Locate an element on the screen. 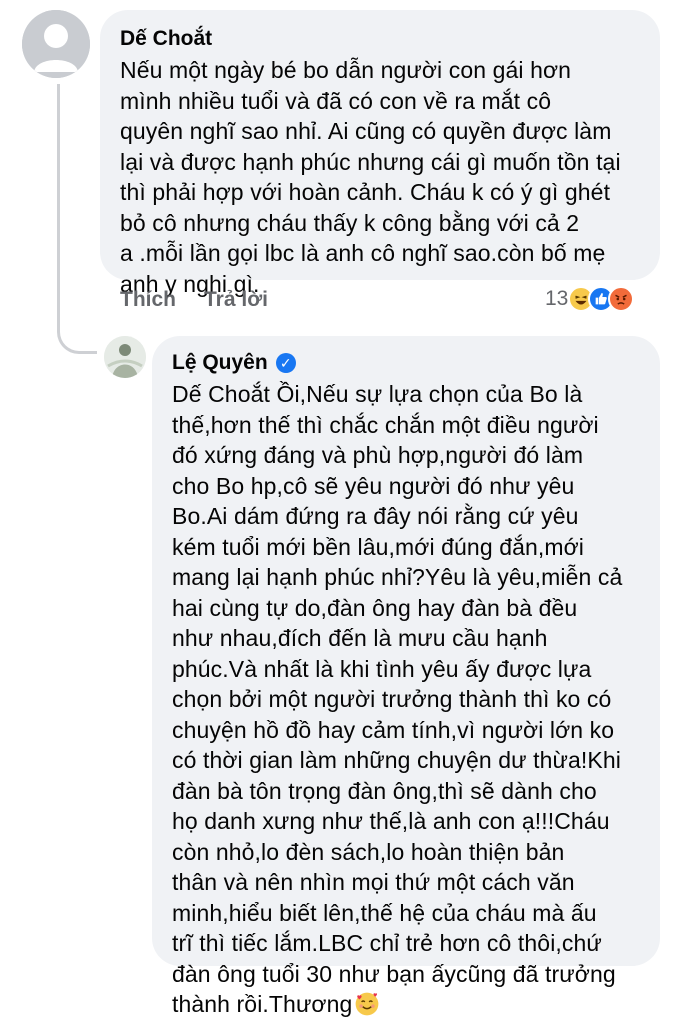  comment-author: Dế Choắt is located at coordinates (380, 39).